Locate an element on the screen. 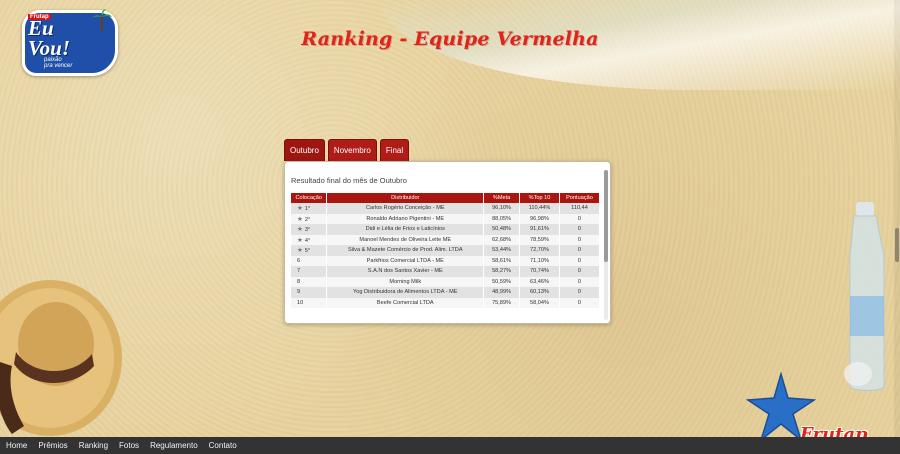  col-header-colocacao: Colocação is located at coordinates (309, 198).